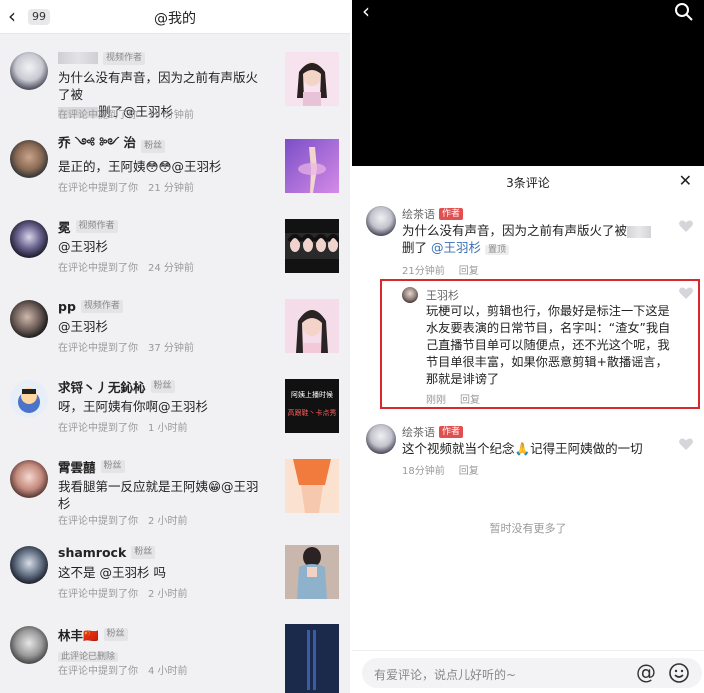 The height and width of the screenshot is (693, 704). Describe the element at coordinates (175, 327) in the screenshot. I see `mention-item: pp 视频作者 @王羽杉 在评论中提到了你 37 分钟前` at that location.